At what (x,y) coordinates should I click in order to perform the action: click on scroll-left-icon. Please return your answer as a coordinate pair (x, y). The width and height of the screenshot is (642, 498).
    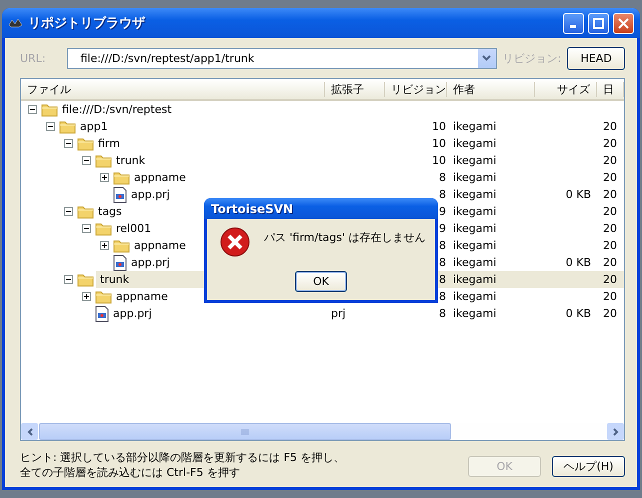
    Looking at the image, I should click on (29, 432).